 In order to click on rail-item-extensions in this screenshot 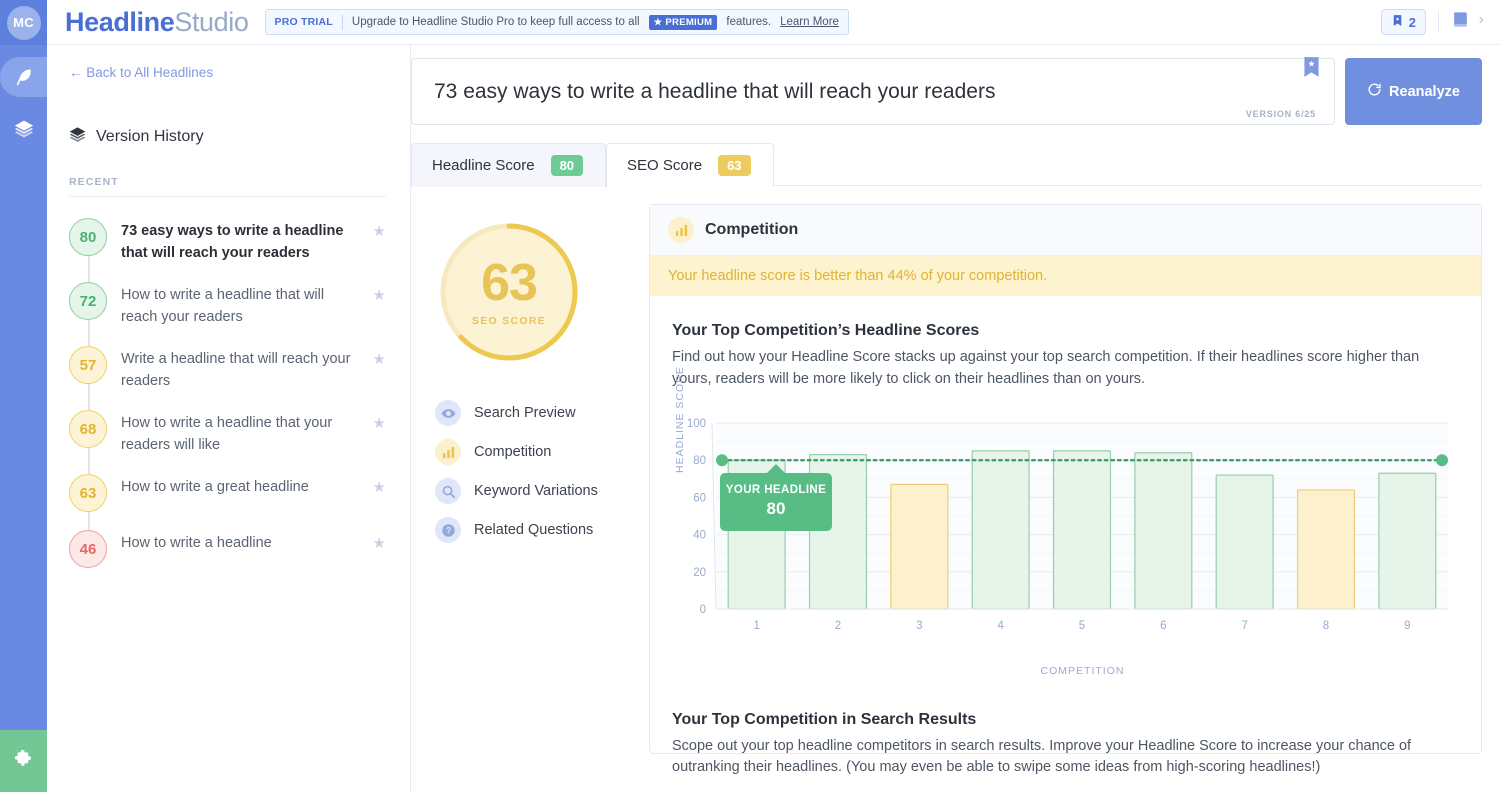, I will do `click(23, 761)`.